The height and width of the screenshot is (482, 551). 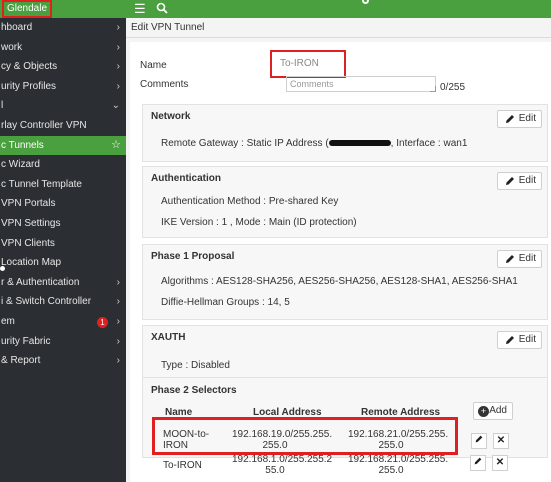 I want to click on chevron-down-icon: ⌄, so click(x=115, y=106).